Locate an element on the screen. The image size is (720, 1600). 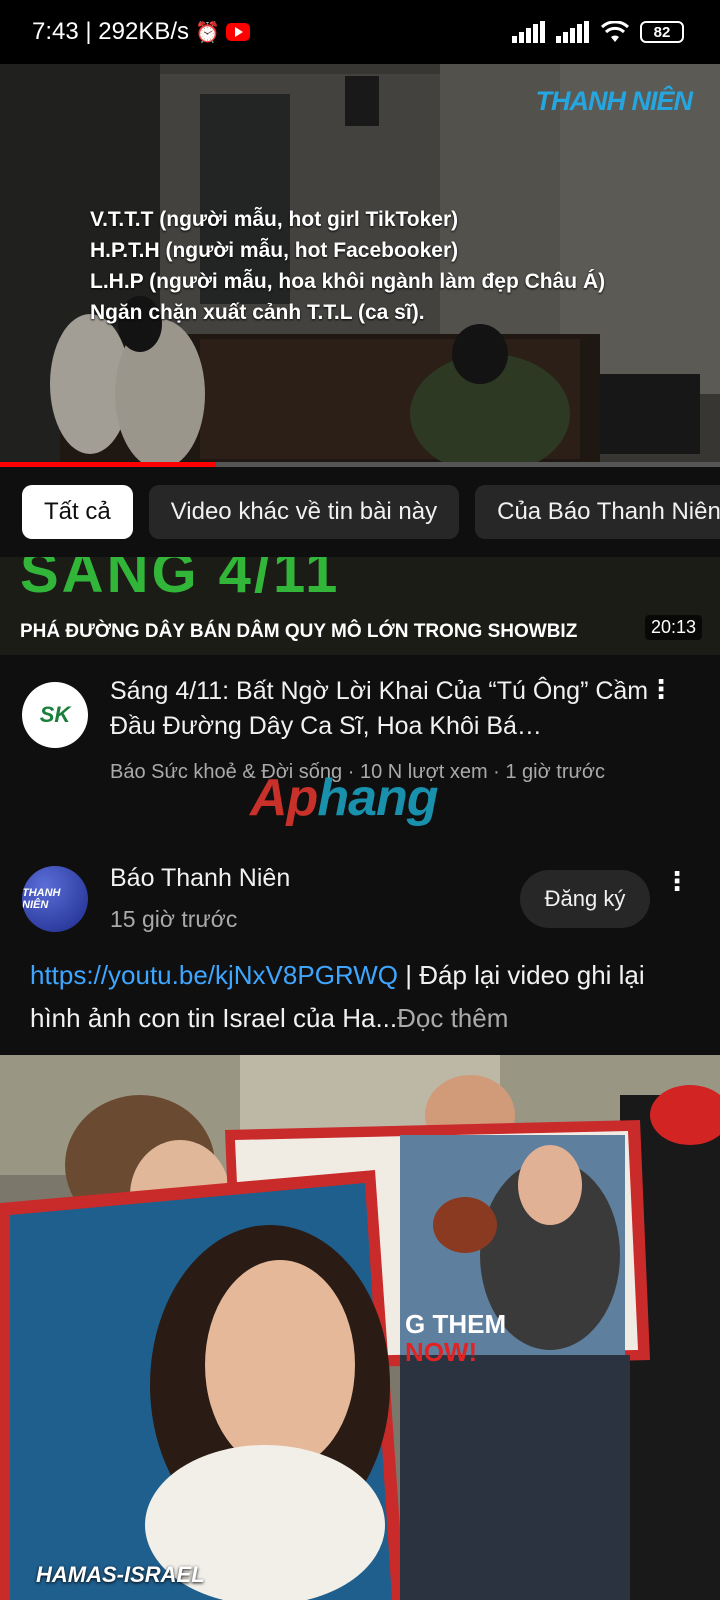
subscribe-button: Đăng ký is located at coordinates (585, 899).